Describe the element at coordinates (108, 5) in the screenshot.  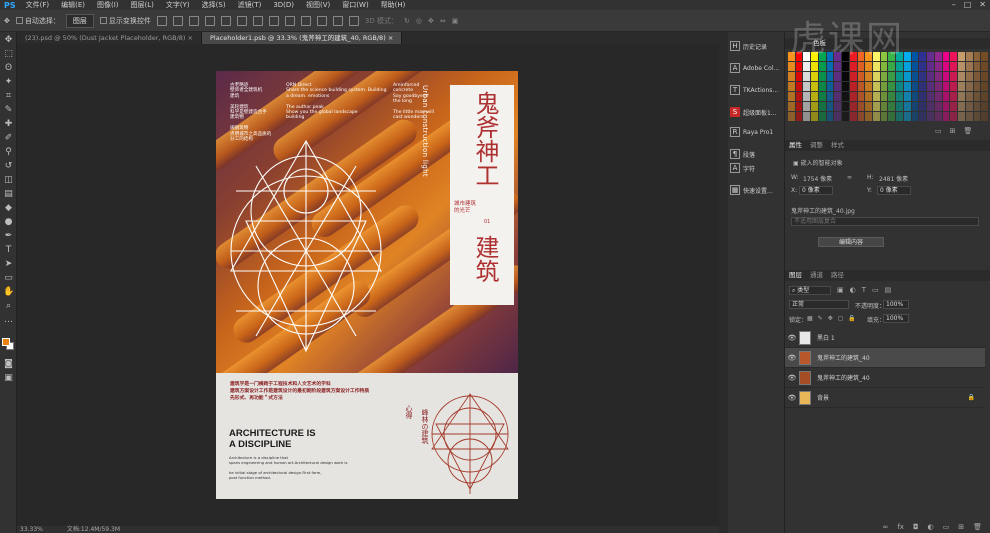
I see `menu-image: 图像(I)` at that location.